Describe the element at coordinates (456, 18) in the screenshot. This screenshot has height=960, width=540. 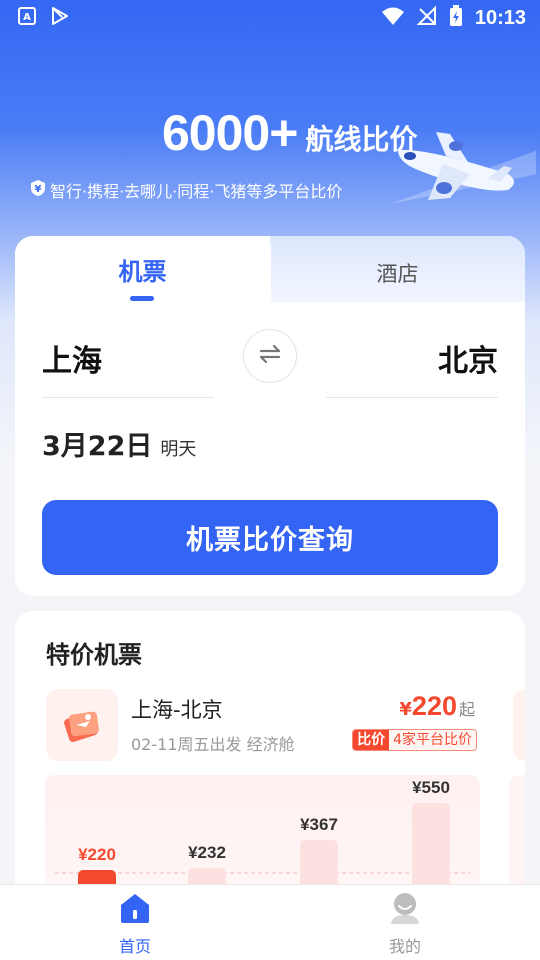
I see `battery-charging-icon` at that location.